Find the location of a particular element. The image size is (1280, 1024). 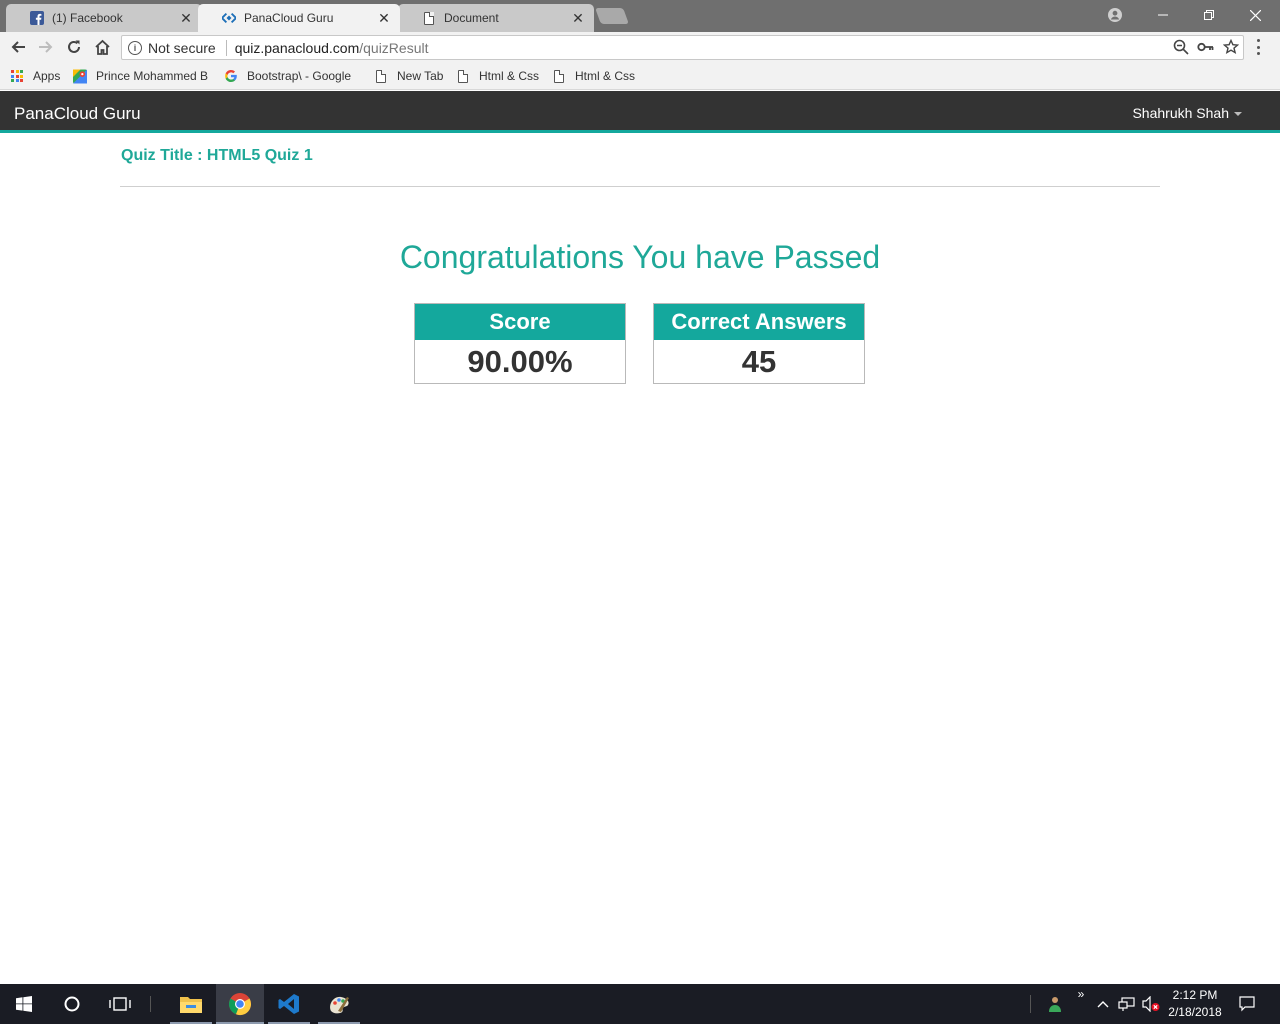

tray-app-icon is located at coordinates (1055, 1004).